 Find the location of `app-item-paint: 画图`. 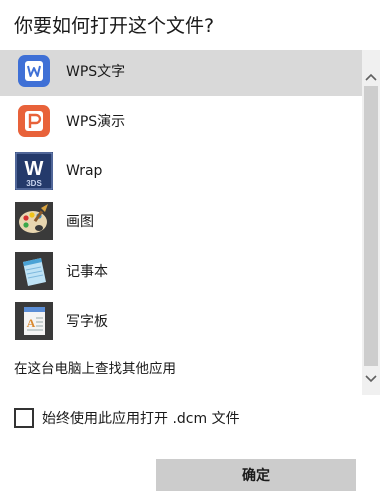

app-item-paint: 画图 is located at coordinates (181, 221).